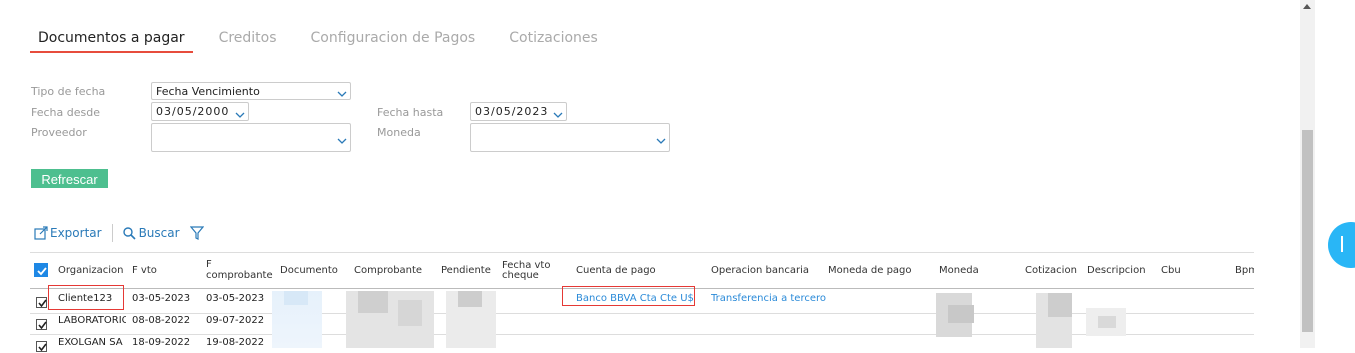 This screenshot has height=353, width=1355. What do you see at coordinates (1116, 271) in the screenshot?
I see `col-descripcion: Descripcion` at bounding box center [1116, 271].